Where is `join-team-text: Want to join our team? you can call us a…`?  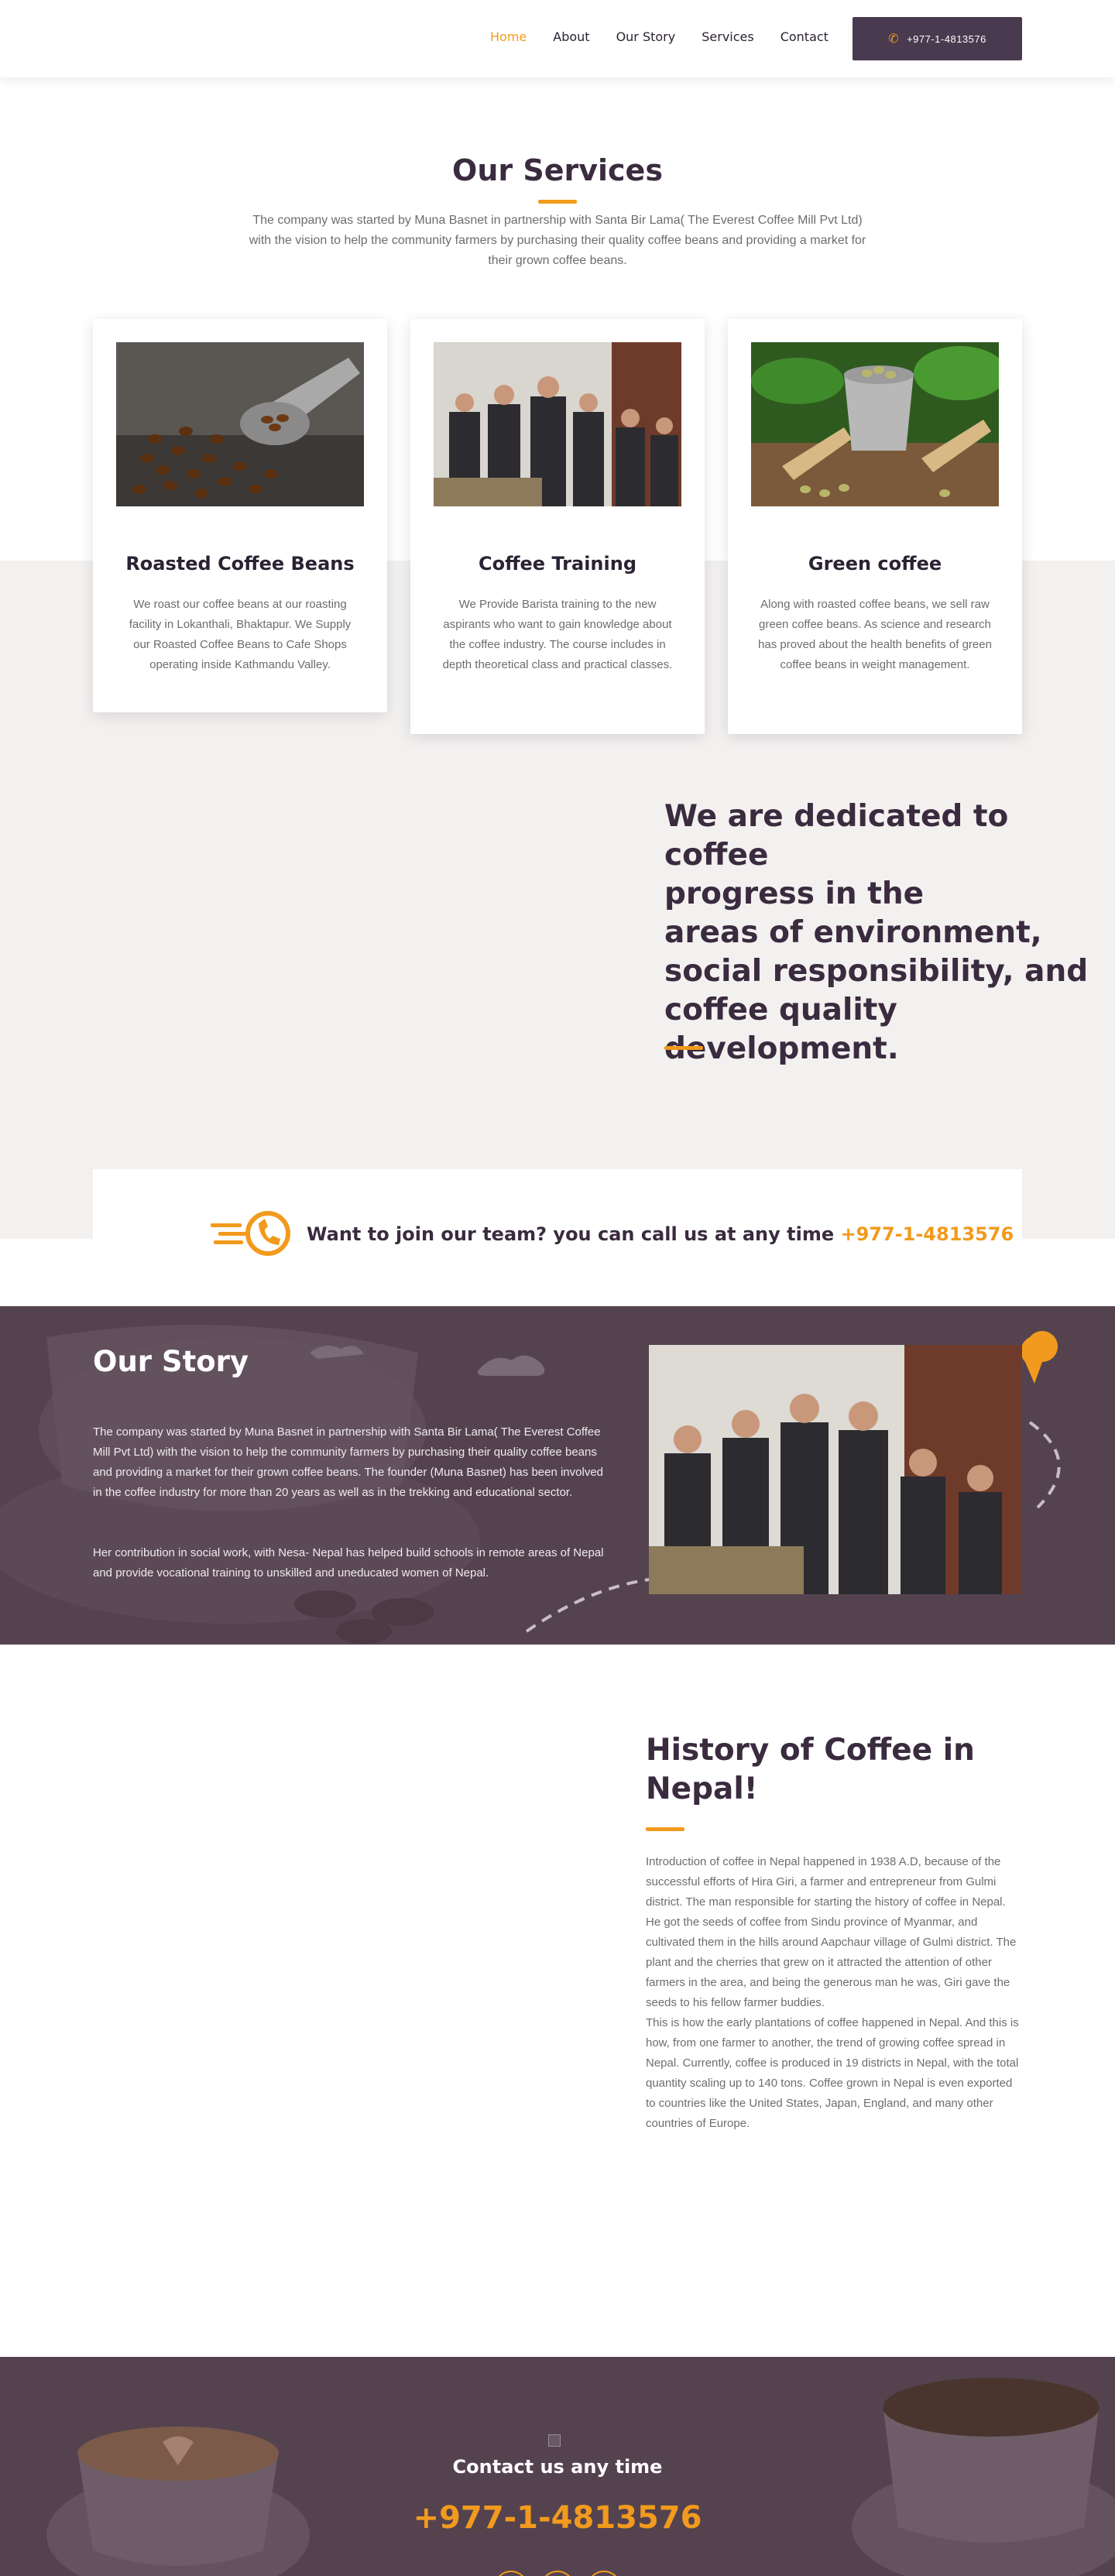
join-team-text: Want to join our team? you can call us a… is located at coordinates (660, 1234).